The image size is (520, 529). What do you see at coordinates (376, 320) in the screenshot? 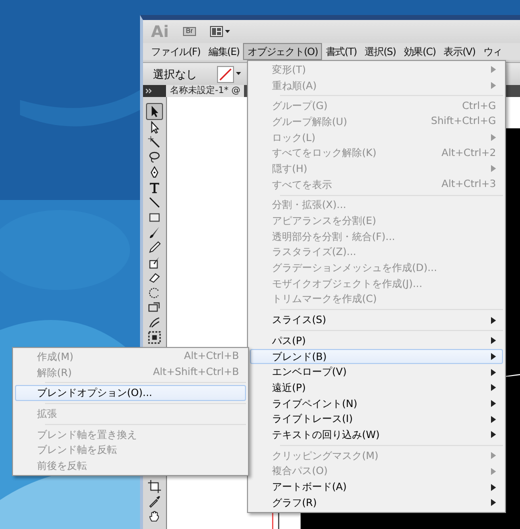
I see `menu-item: スライス(S)` at bounding box center [376, 320].